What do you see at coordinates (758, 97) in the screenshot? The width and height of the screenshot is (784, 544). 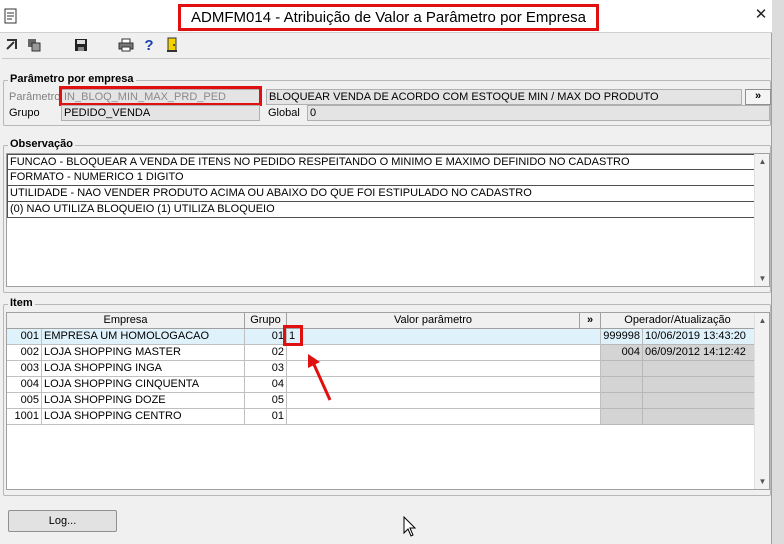 I see `parametro-lookup-button: »` at bounding box center [758, 97].